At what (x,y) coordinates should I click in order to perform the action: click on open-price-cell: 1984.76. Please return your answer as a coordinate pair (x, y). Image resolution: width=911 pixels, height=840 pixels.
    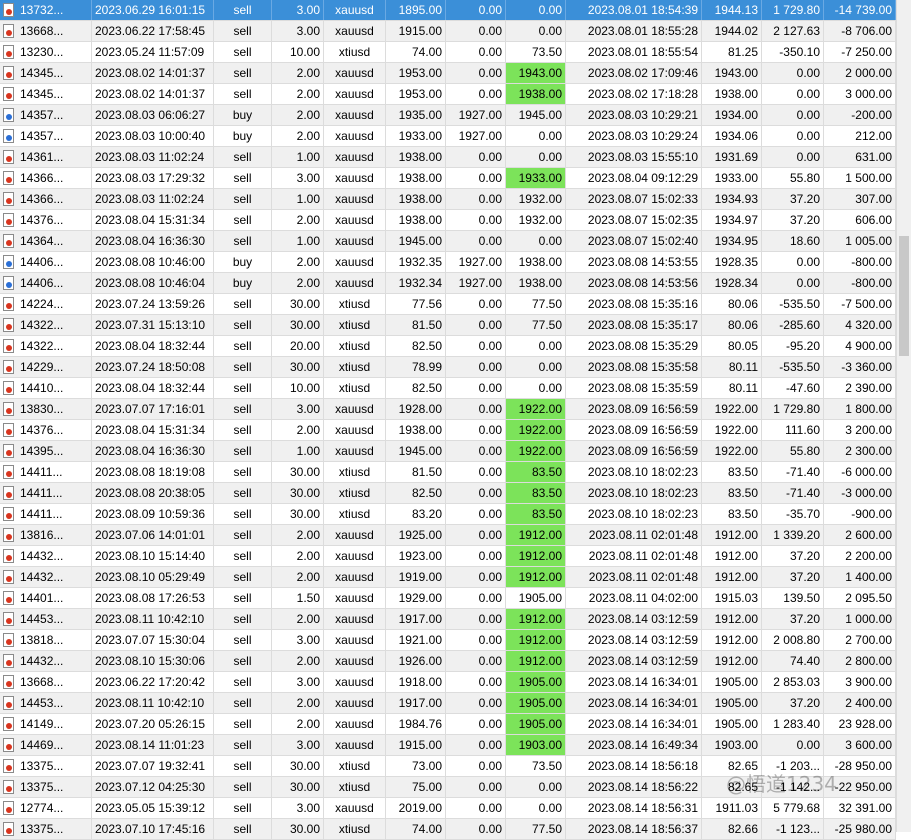
    Looking at the image, I should click on (416, 724).